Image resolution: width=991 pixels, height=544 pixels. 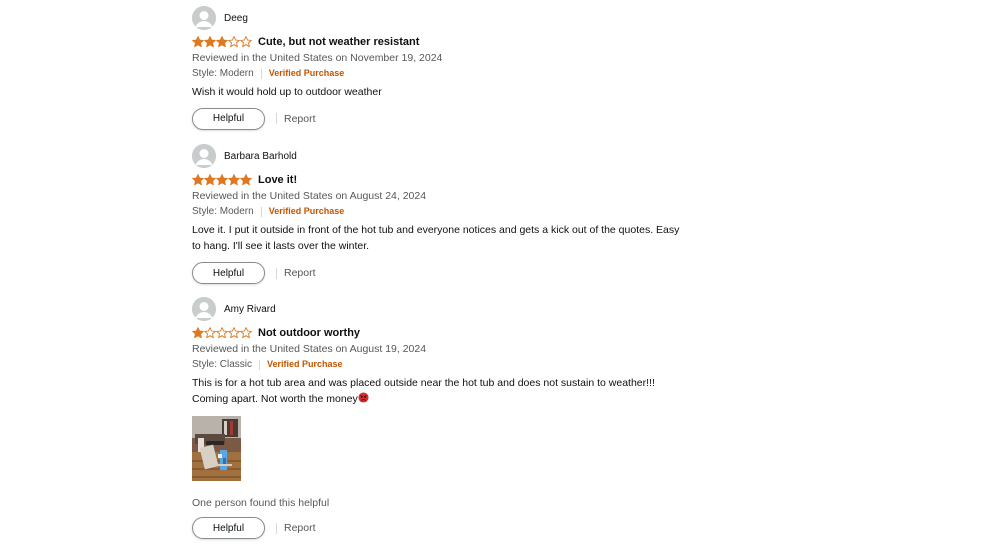 I want to click on review-text-fragment: Coming apart. Not worth the money, so click(x=275, y=398).